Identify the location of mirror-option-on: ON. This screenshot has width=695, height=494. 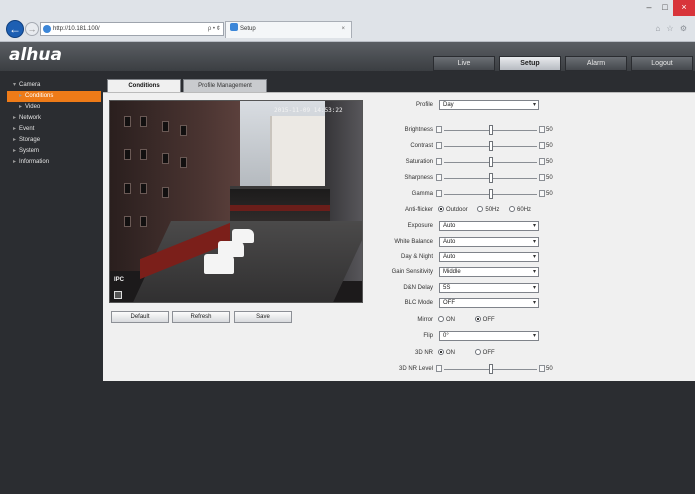
(446, 319).